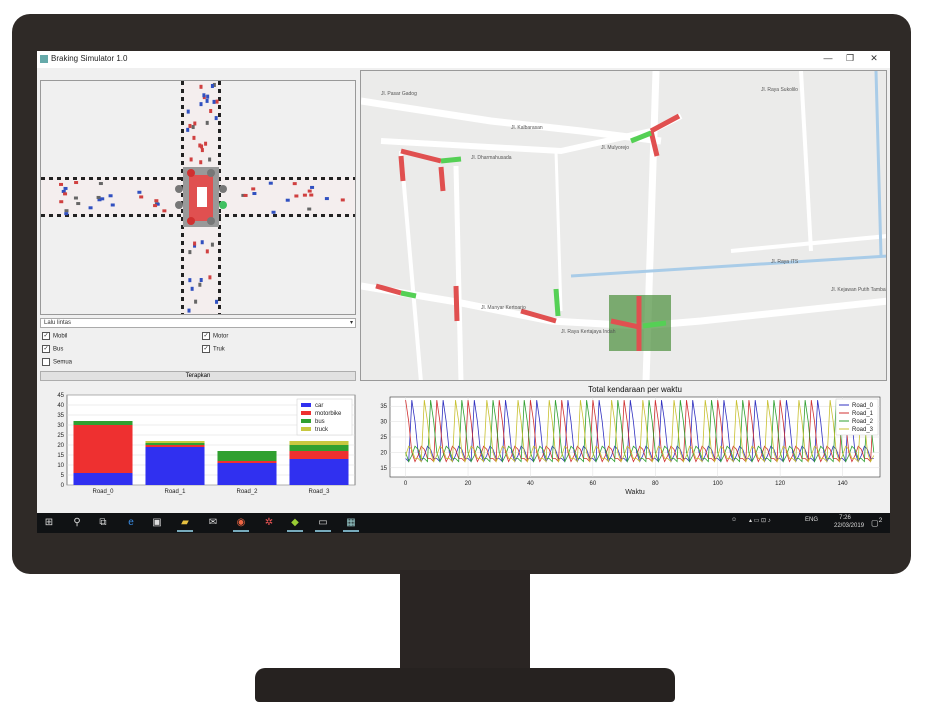  What do you see at coordinates (880, 520) in the screenshot?
I see `notification-count: 2` at bounding box center [880, 520].